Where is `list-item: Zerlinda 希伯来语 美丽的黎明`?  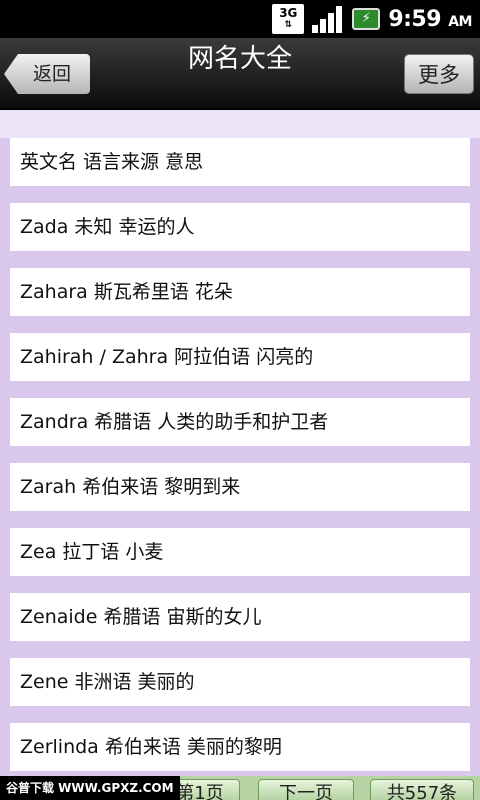
list-item: Zerlinda 希伯来语 美丽的黎明 is located at coordinates (240, 747).